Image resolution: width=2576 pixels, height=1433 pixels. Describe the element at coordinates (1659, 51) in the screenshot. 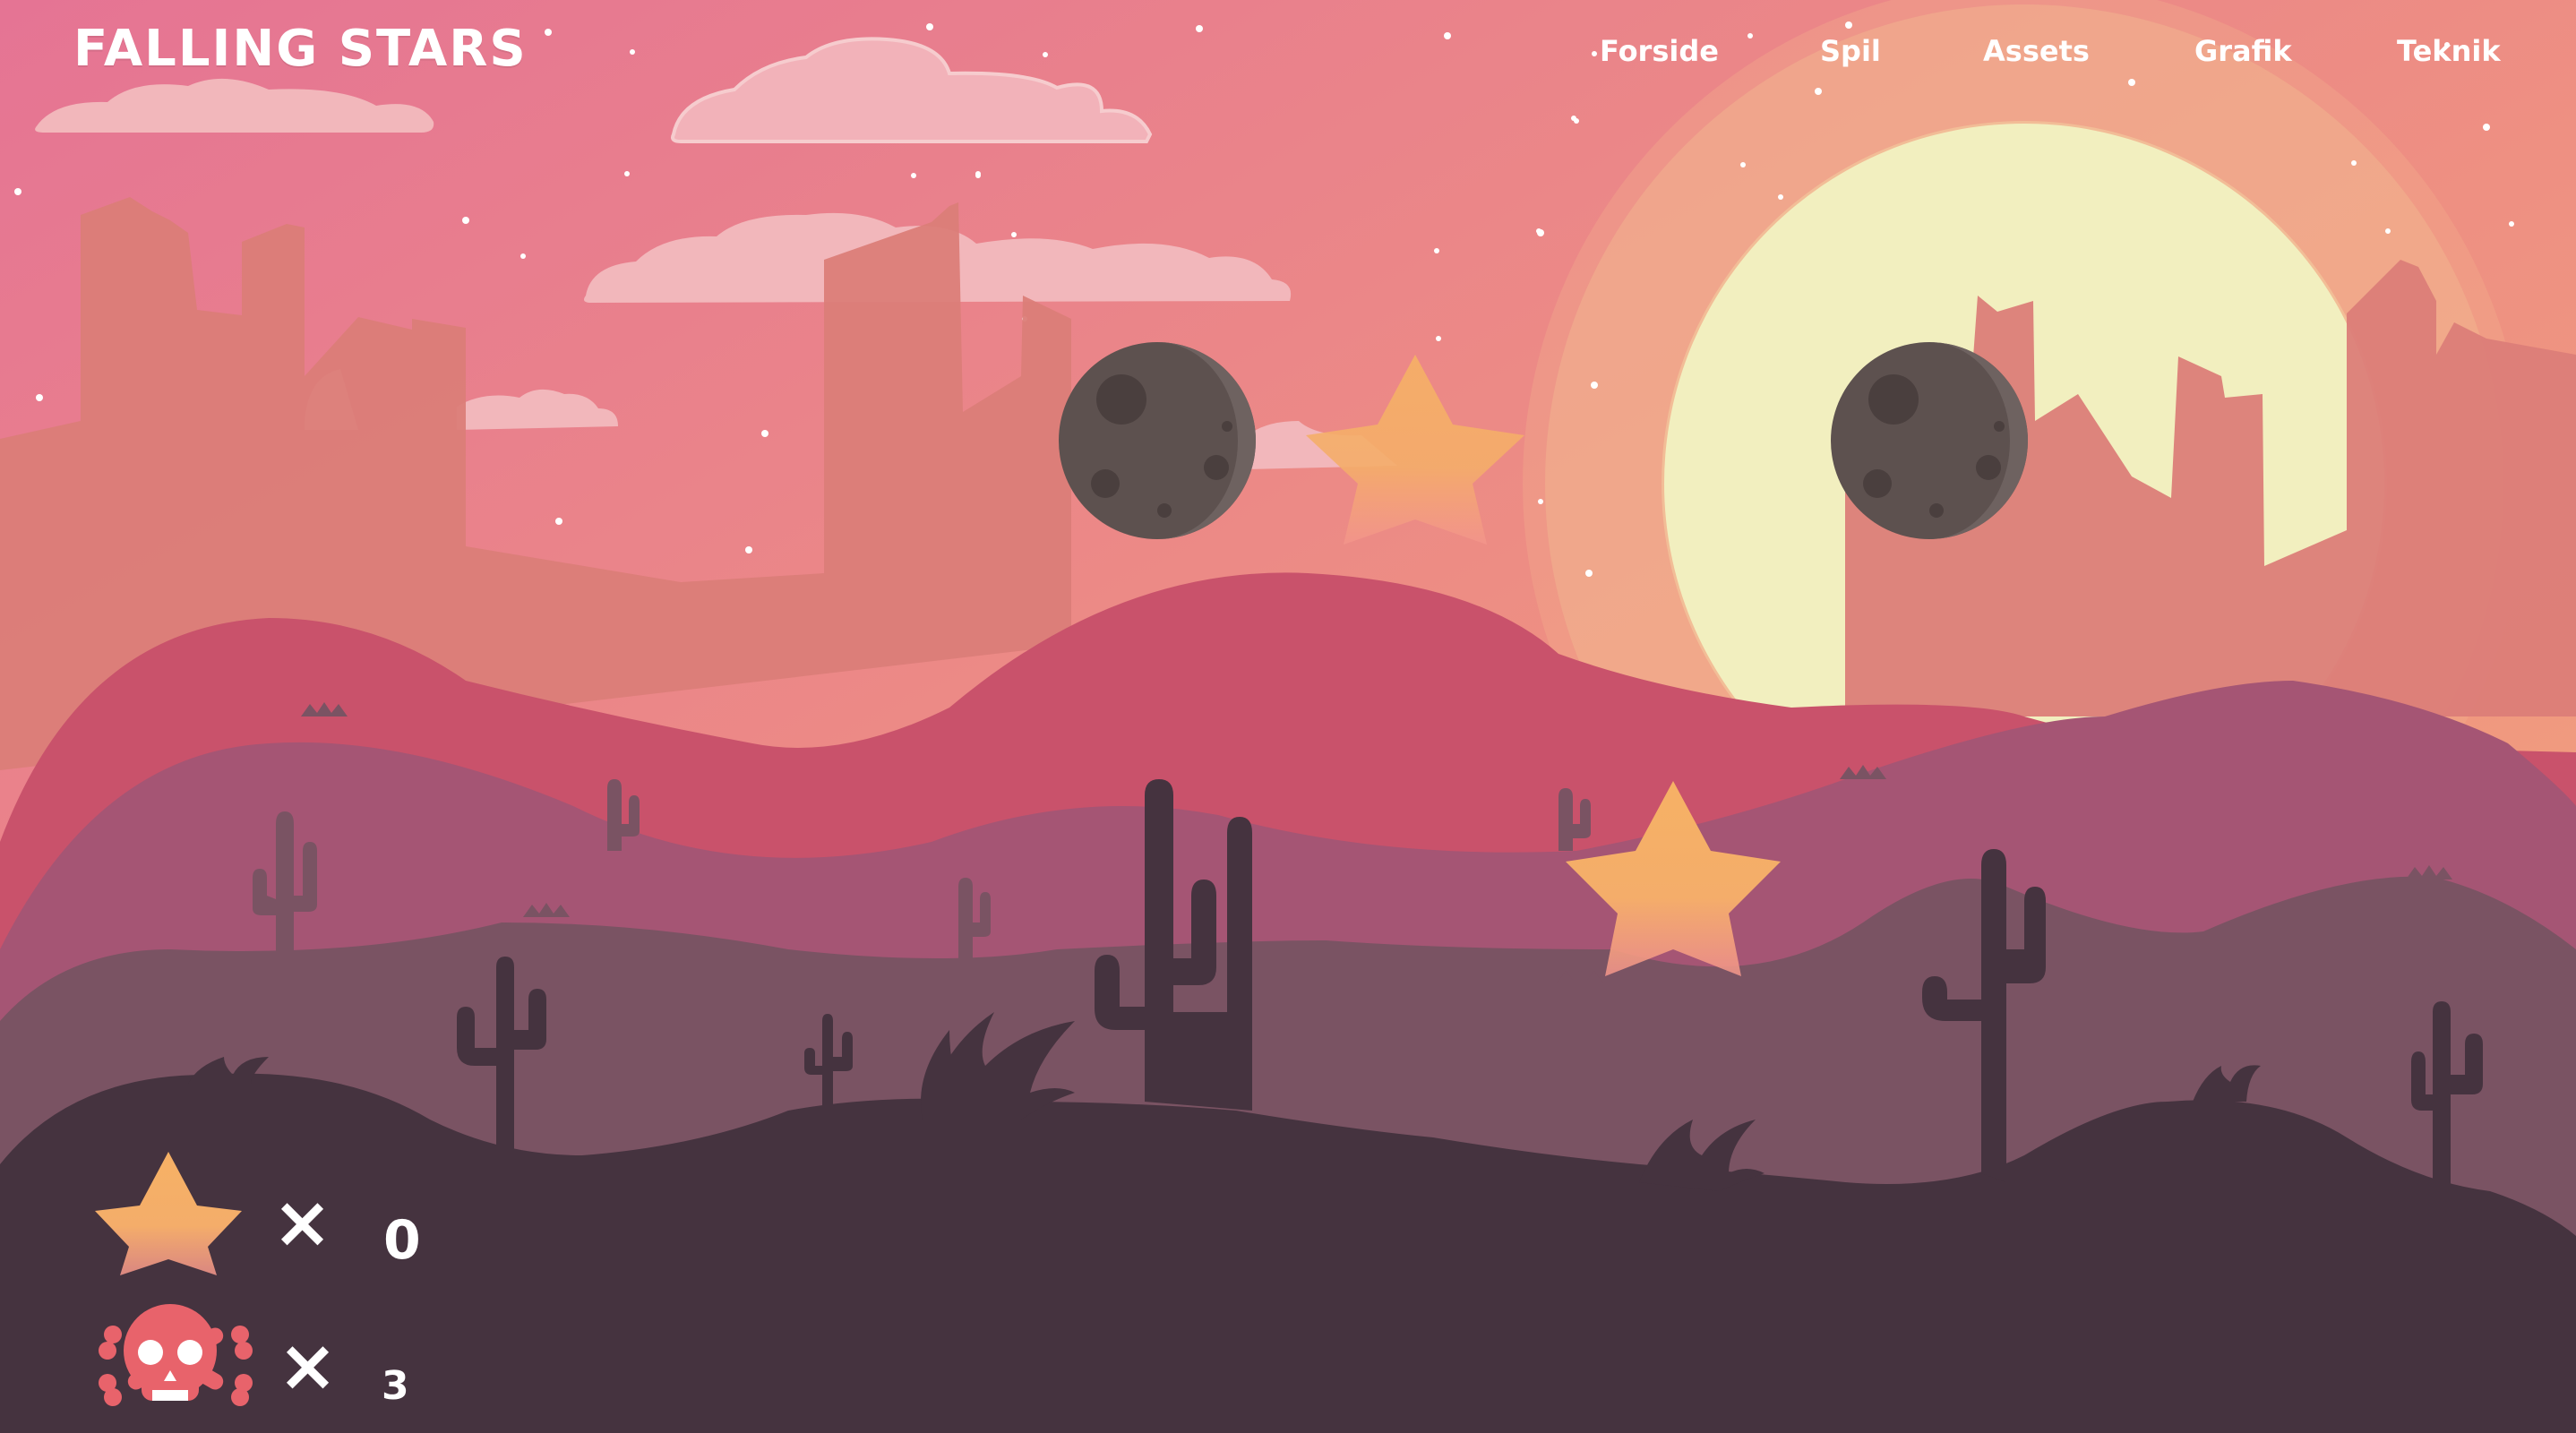

I see `nav-forside: Forside` at that location.